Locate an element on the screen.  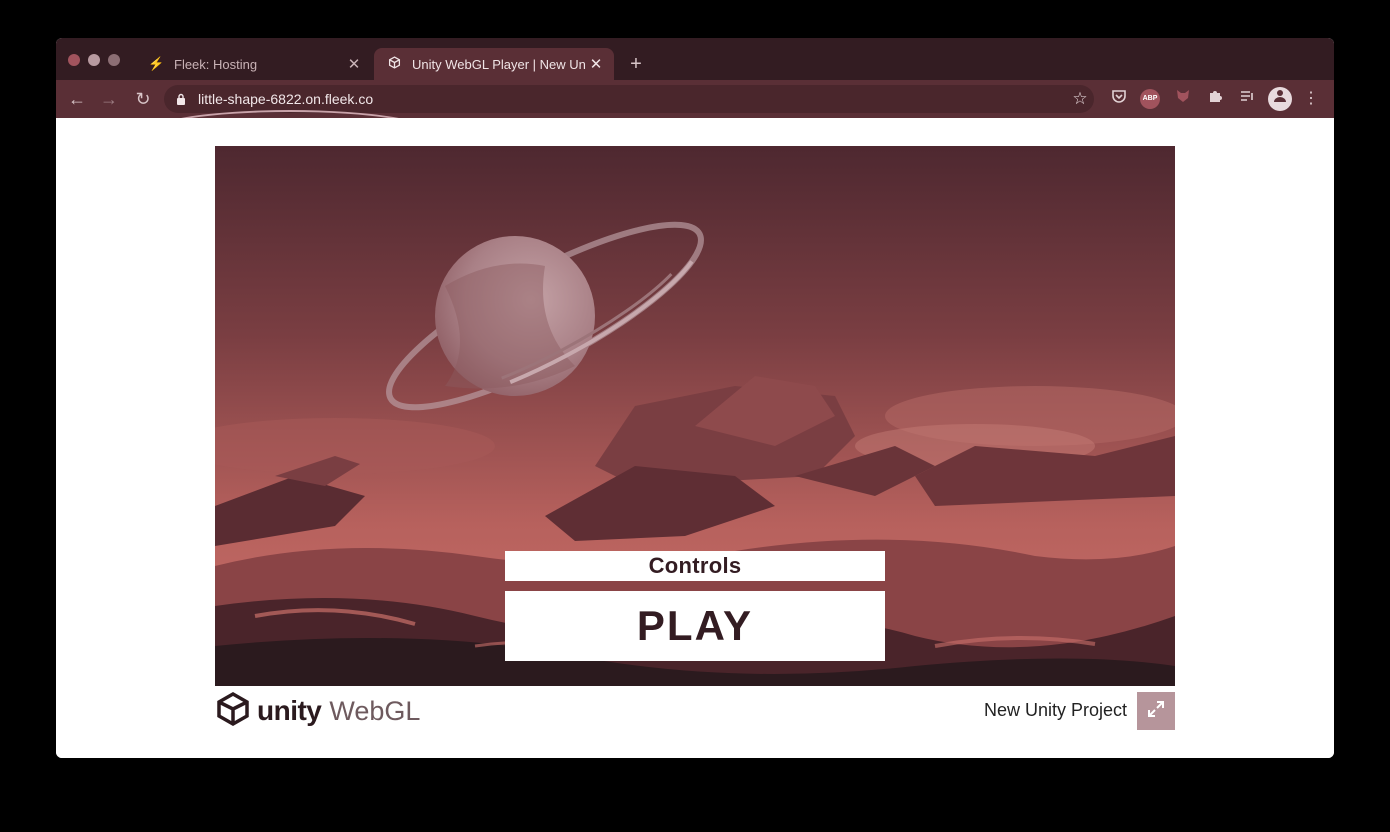
kebab-menu-icon: ⋮ is located at coordinates (1311, 99).